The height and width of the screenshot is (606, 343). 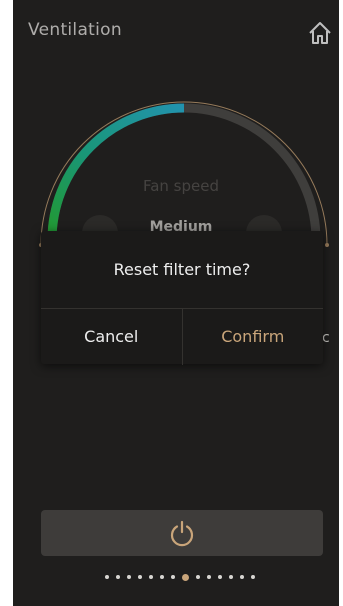 I want to click on page-indicator, so click(x=176, y=577).